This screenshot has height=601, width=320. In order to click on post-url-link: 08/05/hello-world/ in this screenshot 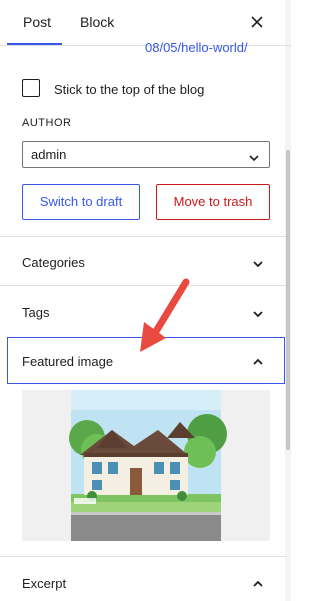, I will do `click(196, 47)`.